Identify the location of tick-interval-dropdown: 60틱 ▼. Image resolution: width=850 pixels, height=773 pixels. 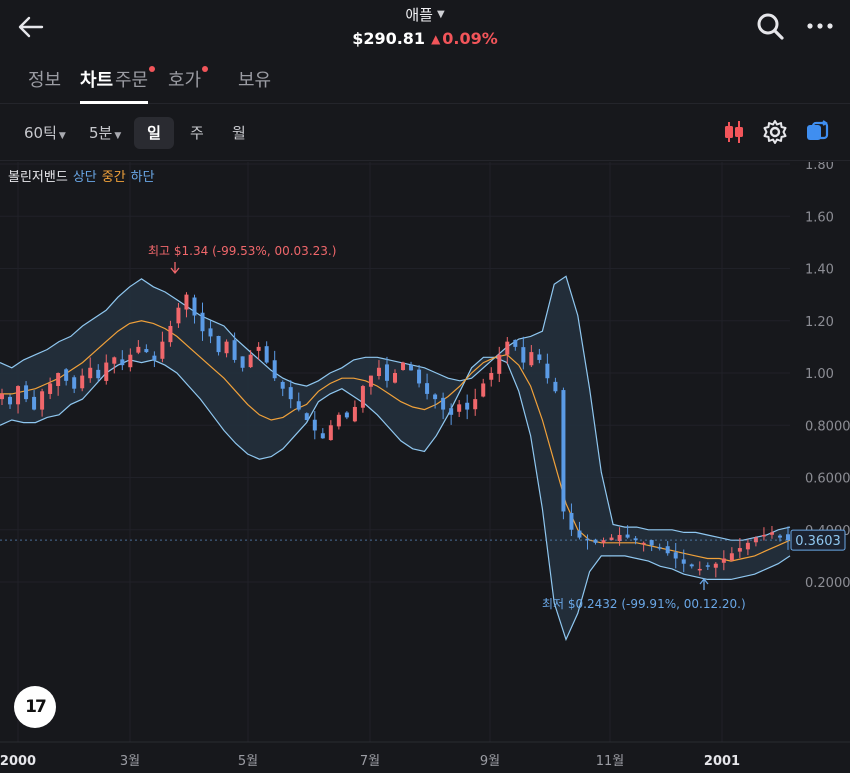
(45, 133).